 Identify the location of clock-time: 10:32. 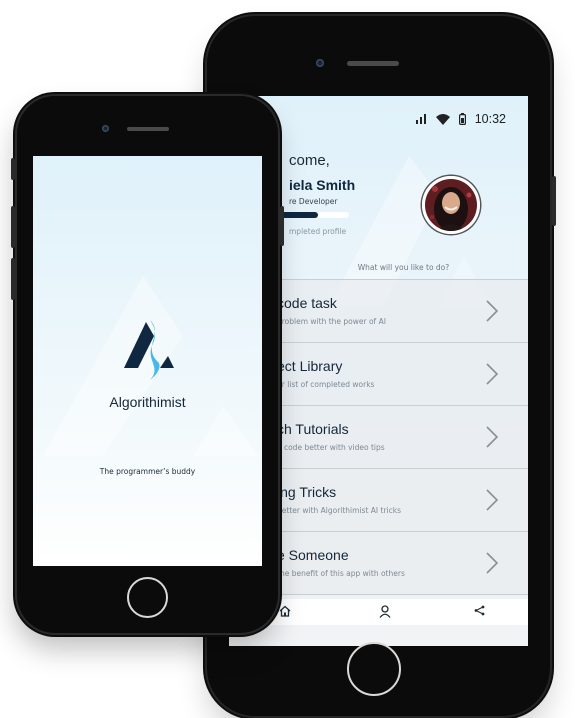
(490, 119).